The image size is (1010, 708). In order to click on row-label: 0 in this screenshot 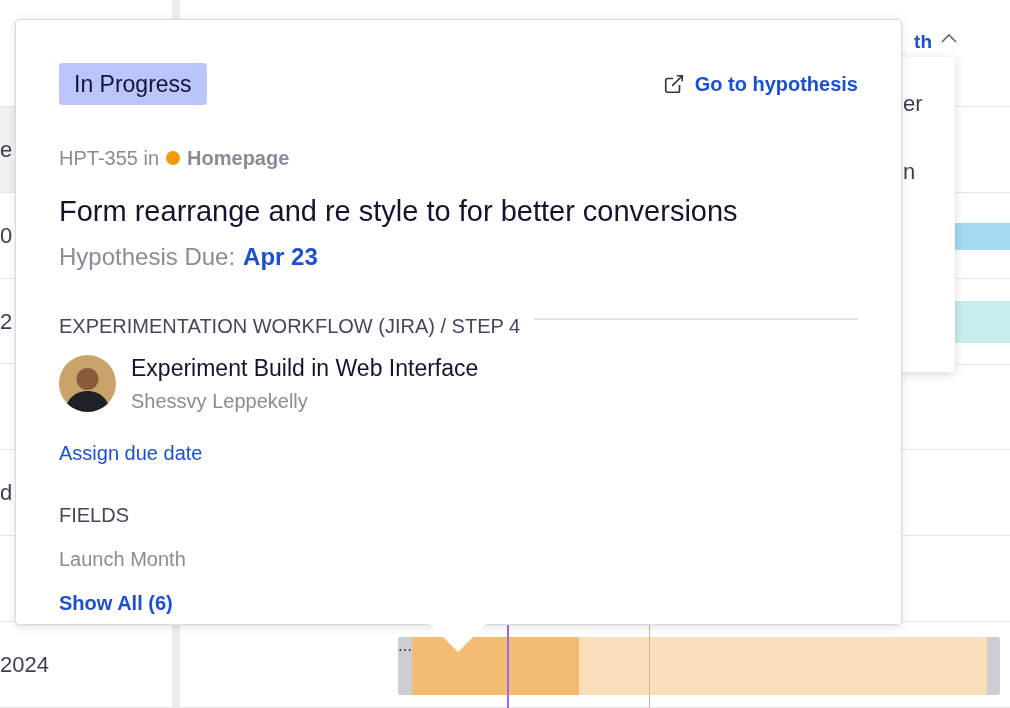, I will do `click(6, 235)`.